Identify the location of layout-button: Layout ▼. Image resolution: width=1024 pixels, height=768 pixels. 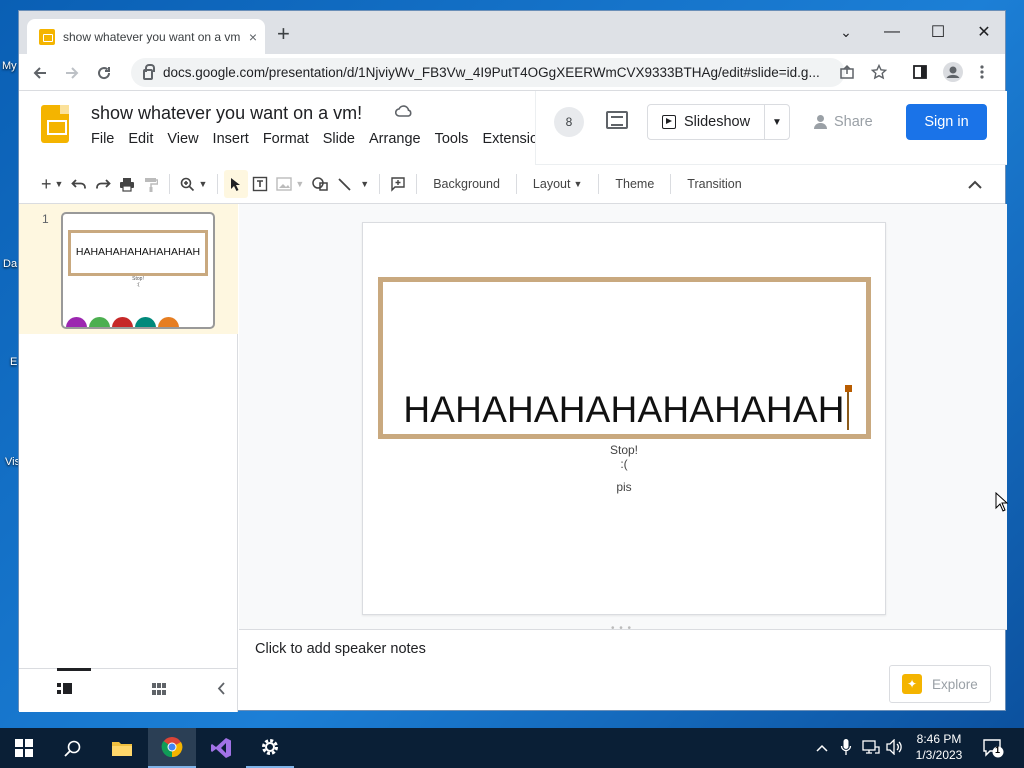
(557, 184).